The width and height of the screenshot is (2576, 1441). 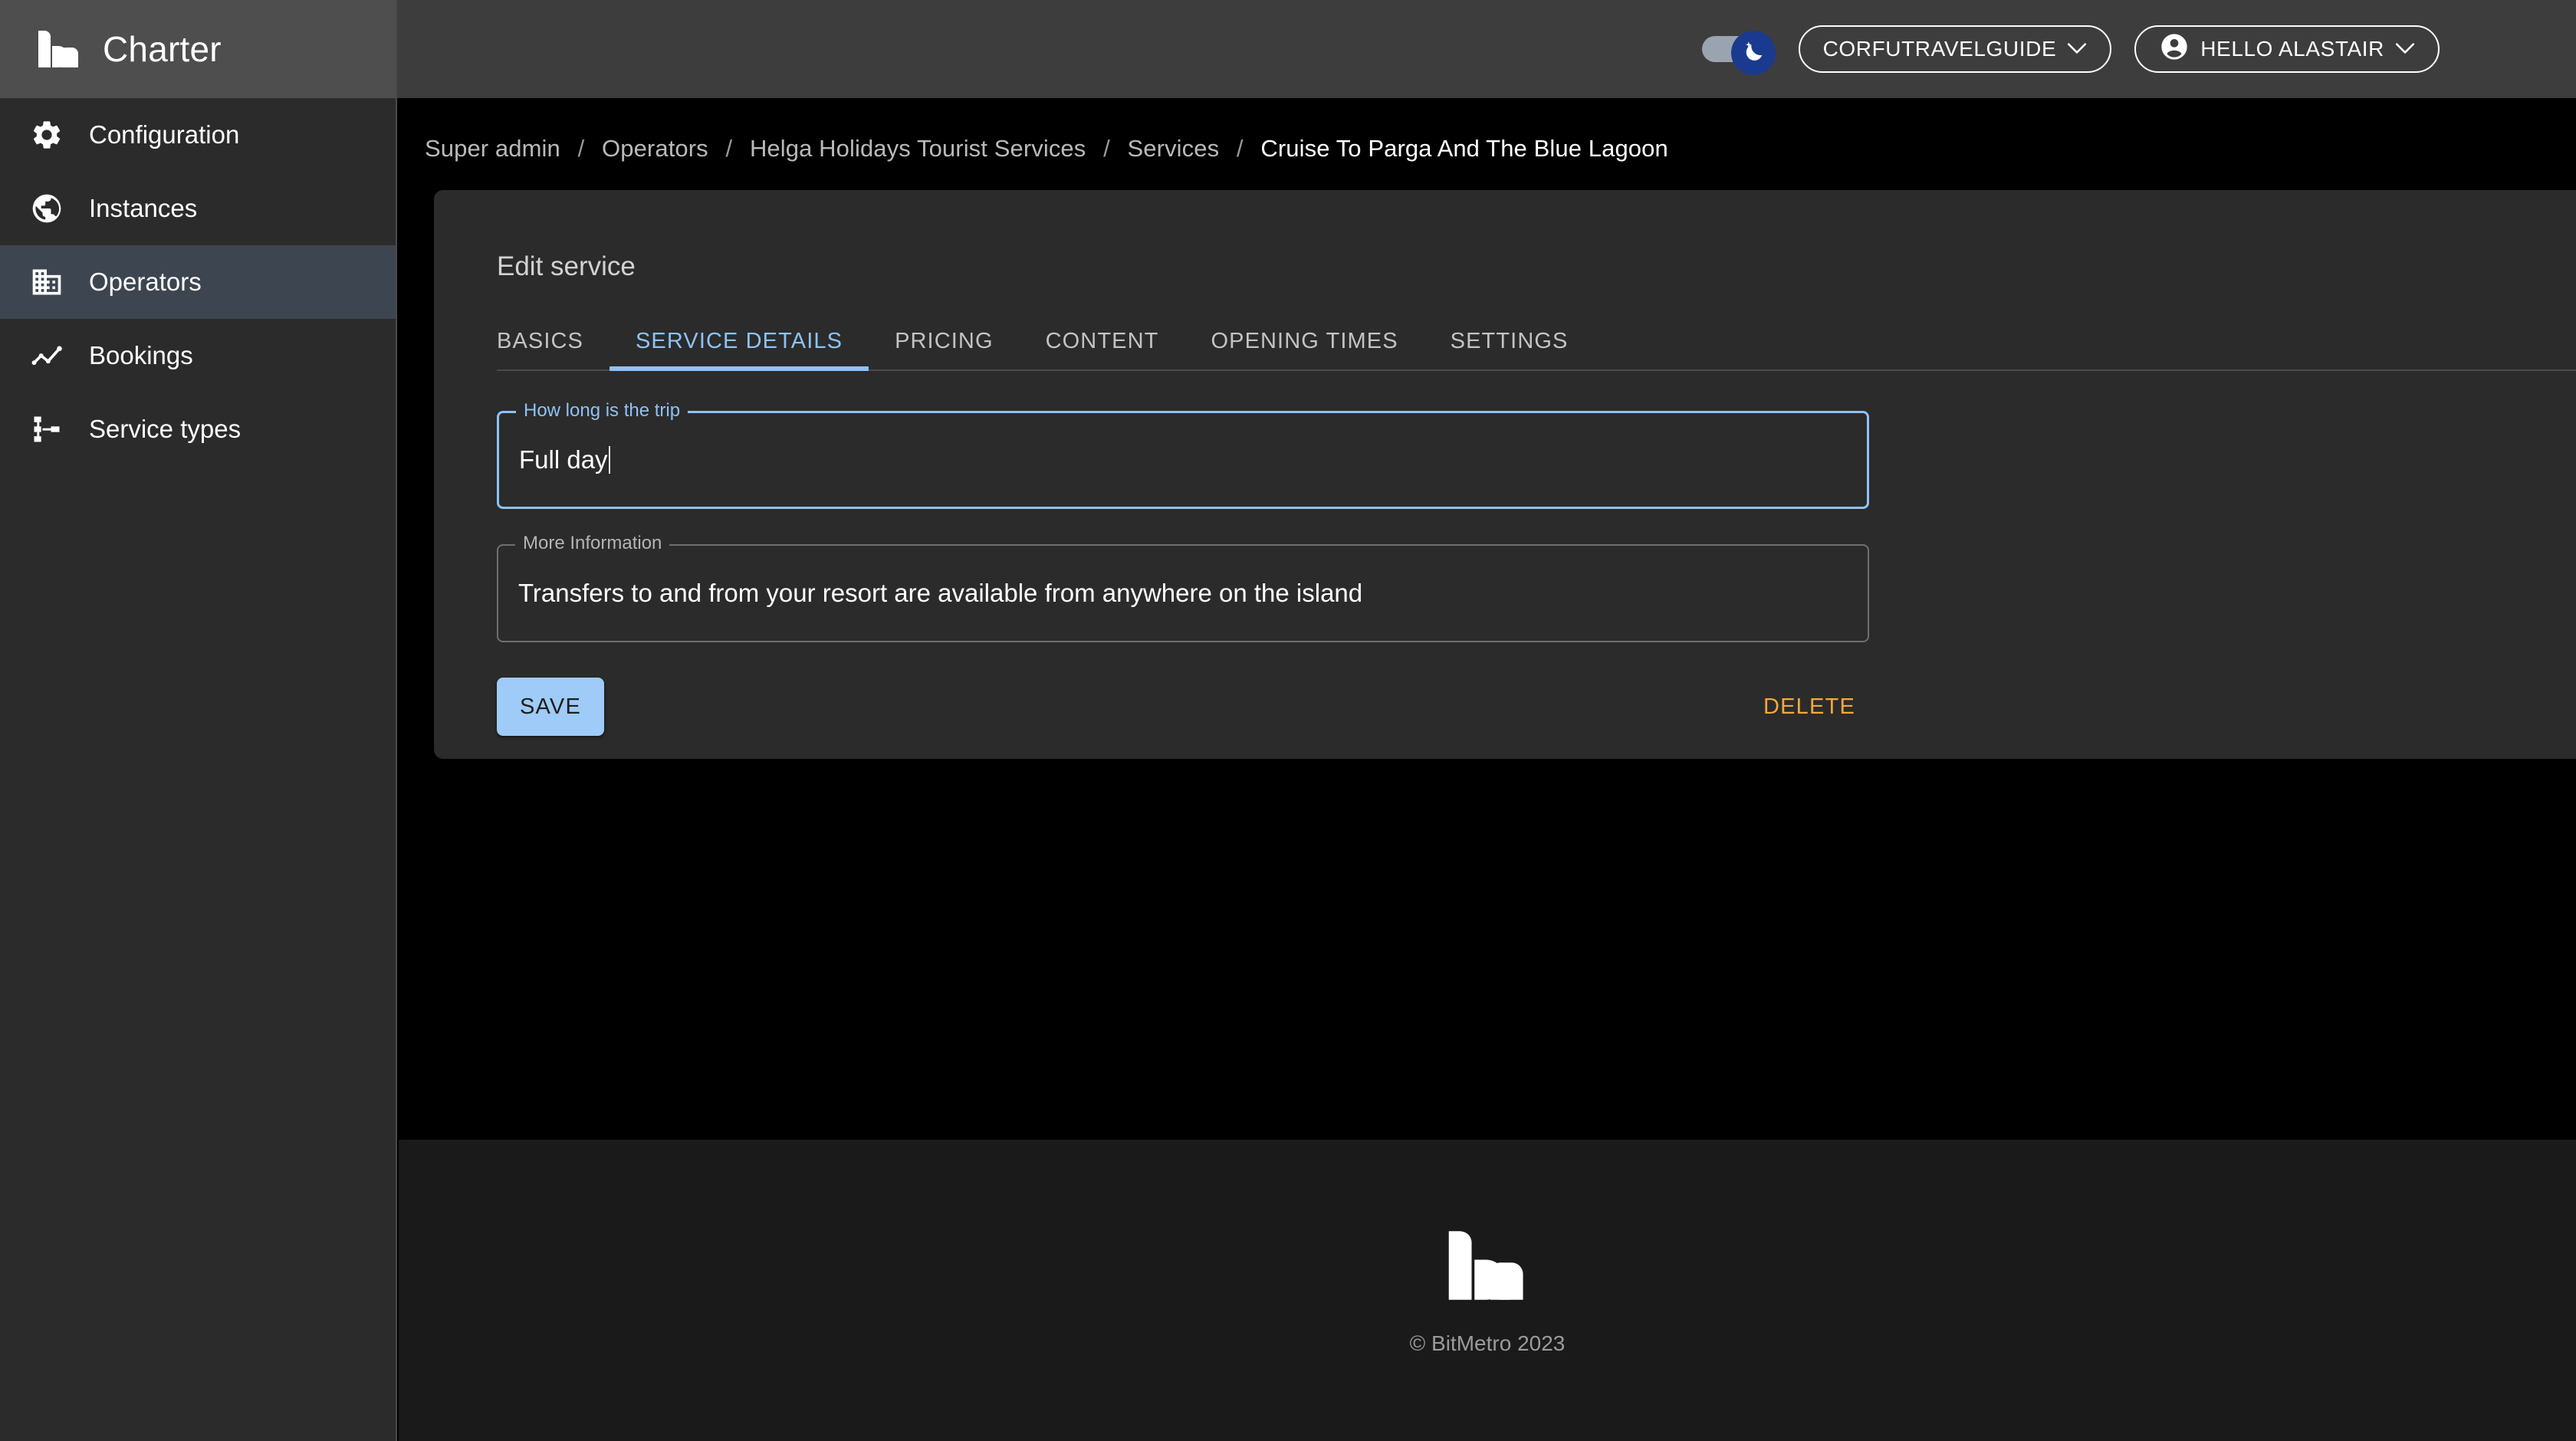 I want to click on trip-duration-value: Full day, so click(x=565, y=459).